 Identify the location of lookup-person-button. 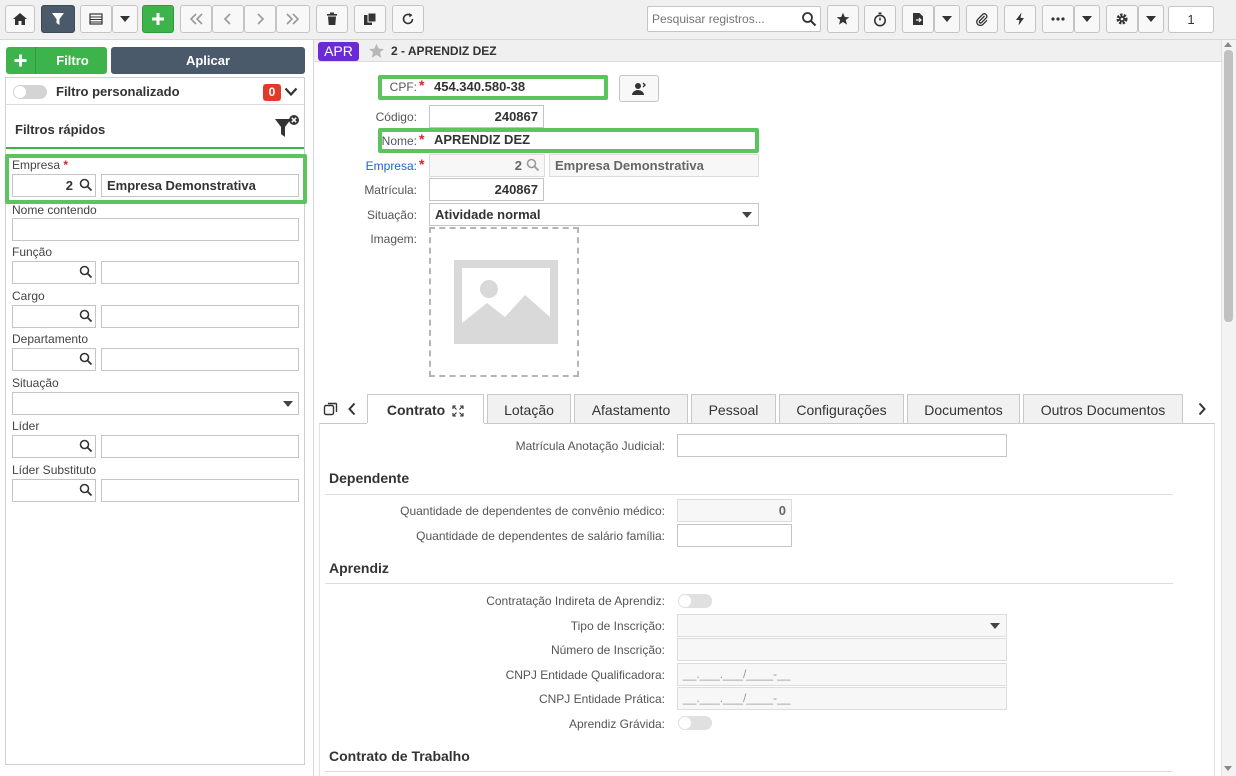
(639, 88).